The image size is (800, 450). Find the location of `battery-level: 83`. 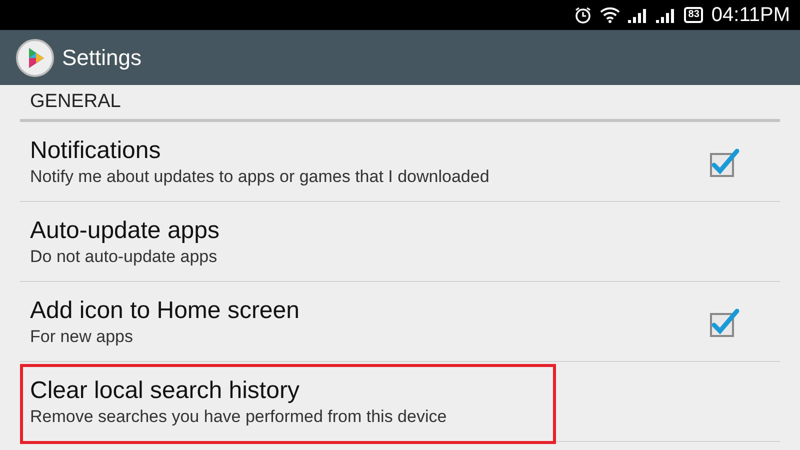

battery-level: 83 is located at coordinates (694, 15).